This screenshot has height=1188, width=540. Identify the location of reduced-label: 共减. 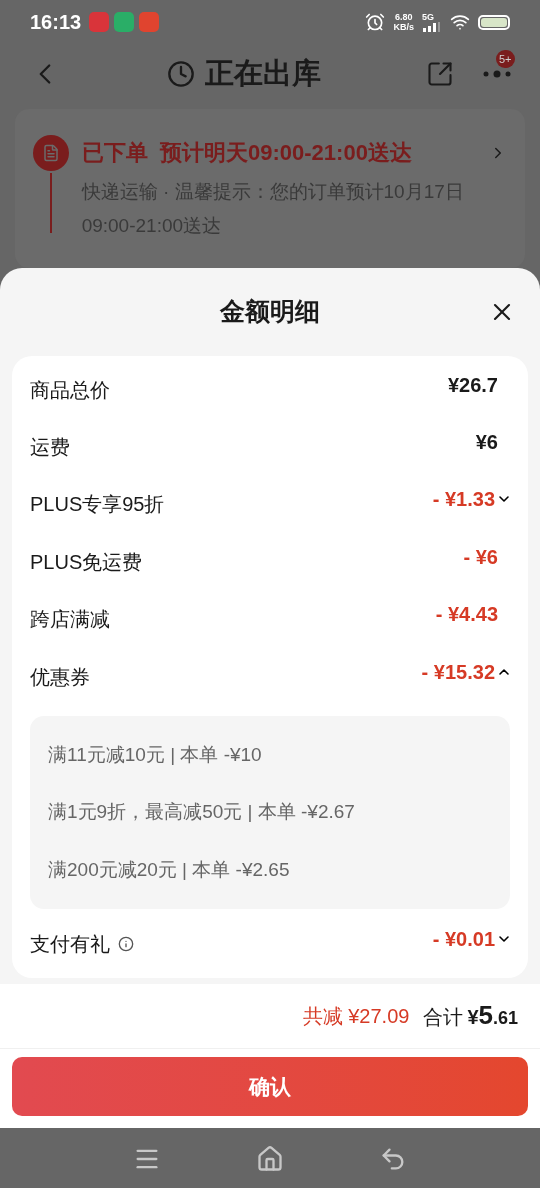
(323, 1016).